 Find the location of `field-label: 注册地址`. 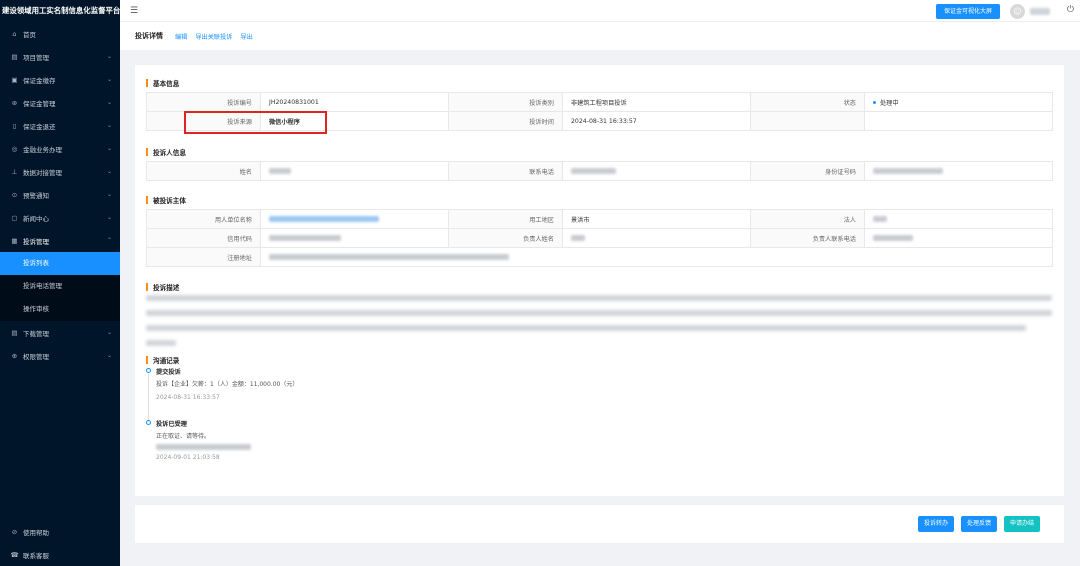

field-label: 注册地址 is located at coordinates (203, 257).